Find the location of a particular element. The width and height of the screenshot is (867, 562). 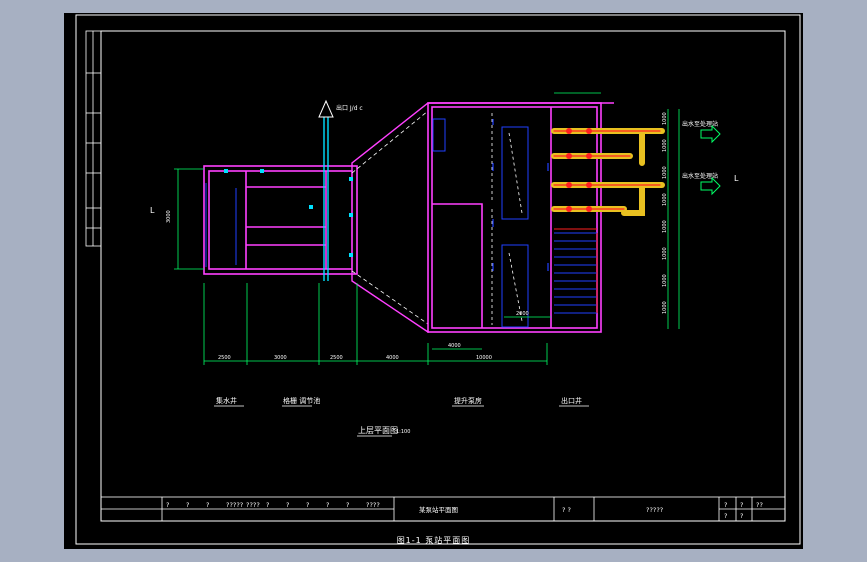

side-strip is located at coordinates (93, 138).